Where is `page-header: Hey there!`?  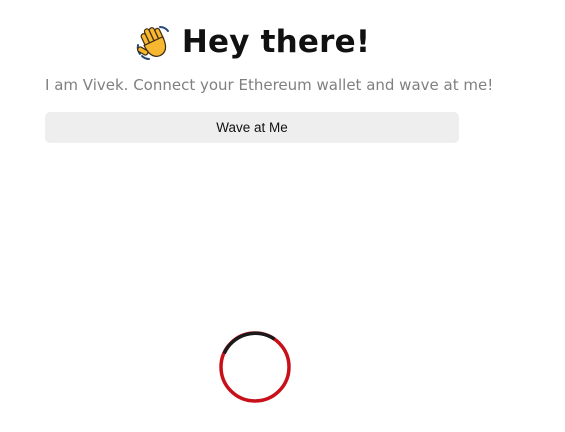 page-header: Hey there! is located at coordinates (252, 42).